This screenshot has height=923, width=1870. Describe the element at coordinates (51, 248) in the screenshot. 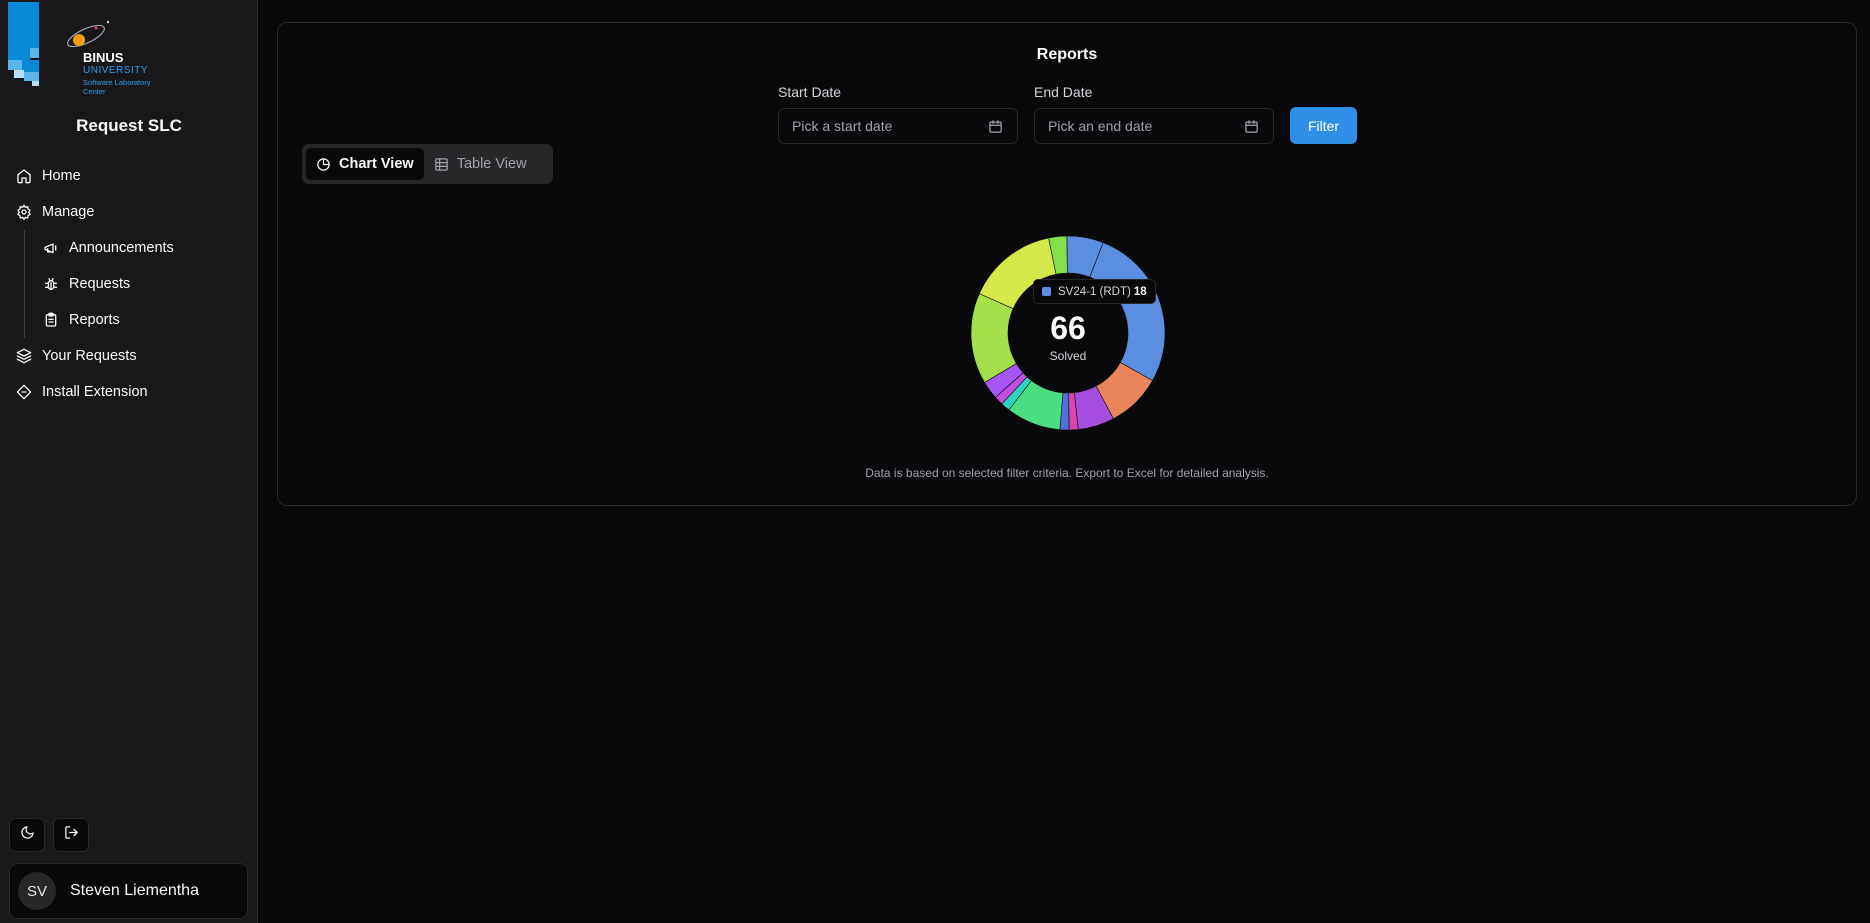

I see `megaphone-icon` at that location.